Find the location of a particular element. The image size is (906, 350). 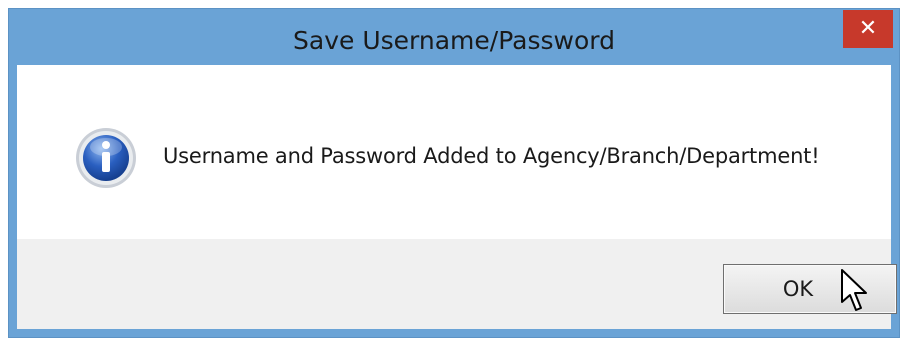

dialog-title: Save Username/Password is located at coordinates (454, 40).